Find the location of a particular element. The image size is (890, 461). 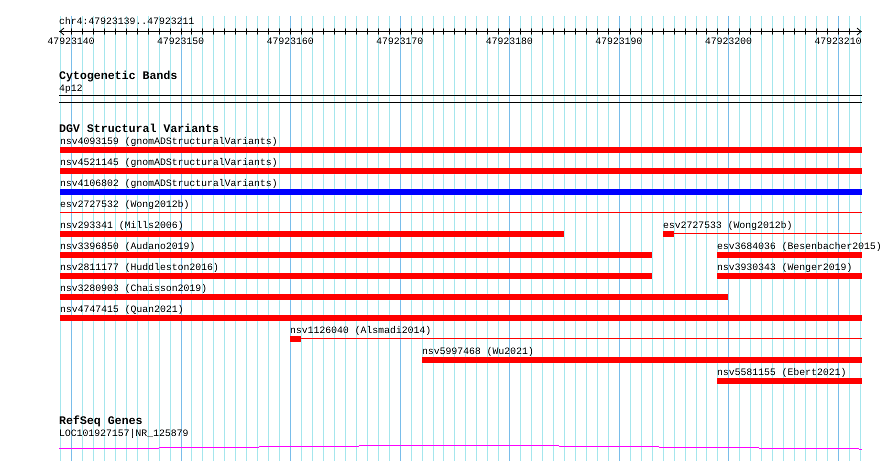

variant-label: nsv3396850 (Audano2019) is located at coordinates (128, 246).